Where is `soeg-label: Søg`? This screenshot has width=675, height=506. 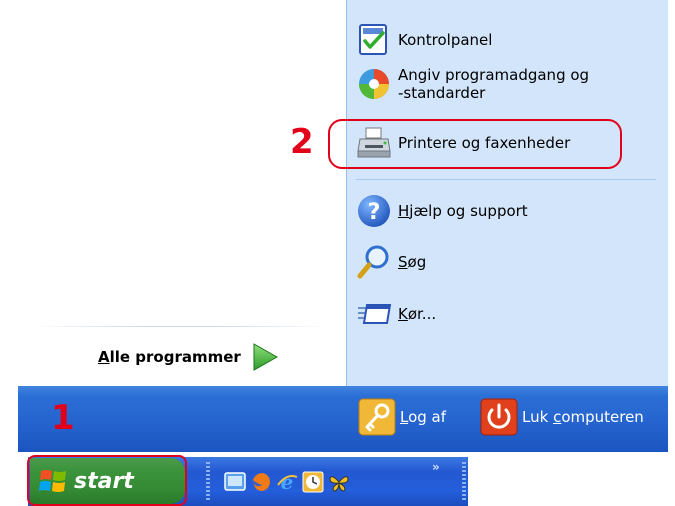
soeg-label: Søg is located at coordinates (412, 262).